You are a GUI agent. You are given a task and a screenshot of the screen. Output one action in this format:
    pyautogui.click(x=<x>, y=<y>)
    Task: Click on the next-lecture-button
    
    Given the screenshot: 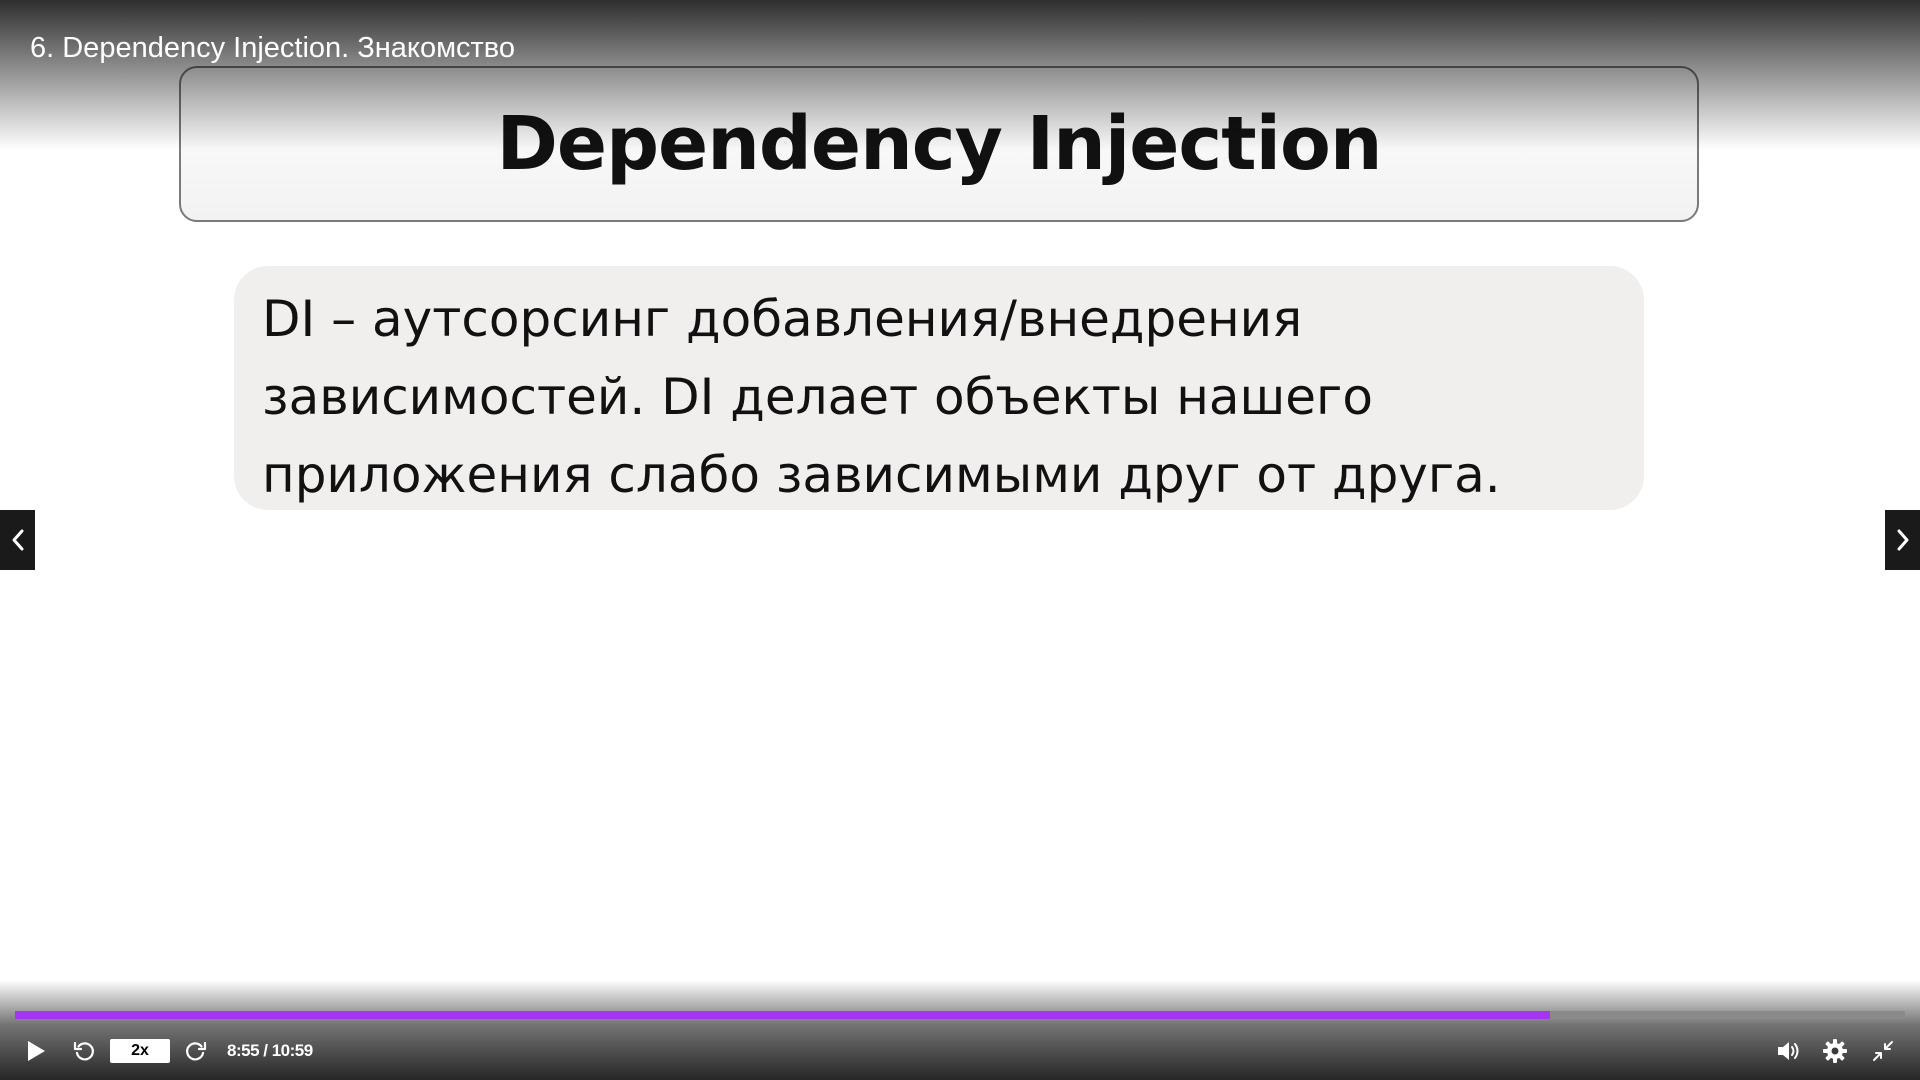 What is the action you would take?
    pyautogui.click(x=1902, y=540)
    